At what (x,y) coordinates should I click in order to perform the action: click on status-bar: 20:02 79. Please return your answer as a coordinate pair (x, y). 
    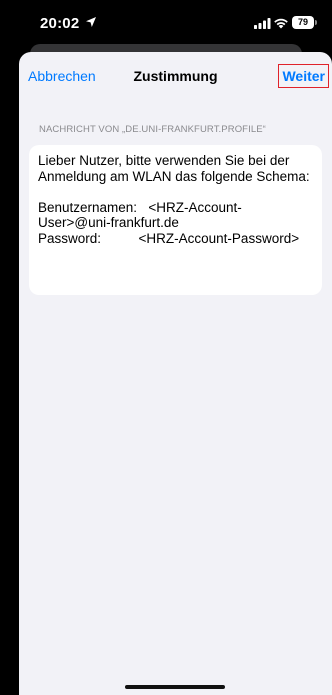
    Looking at the image, I should click on (166, 21).